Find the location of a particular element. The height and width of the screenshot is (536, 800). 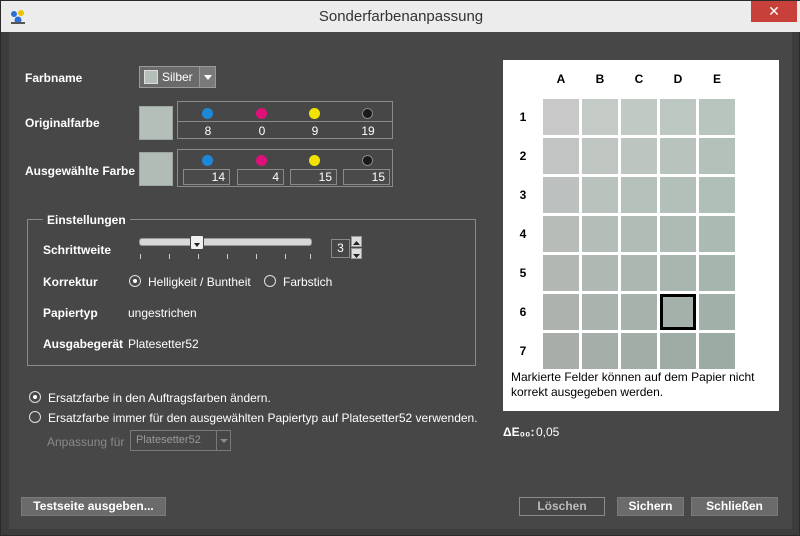

grid-cell-b6 is located at coordinates (600, 312).